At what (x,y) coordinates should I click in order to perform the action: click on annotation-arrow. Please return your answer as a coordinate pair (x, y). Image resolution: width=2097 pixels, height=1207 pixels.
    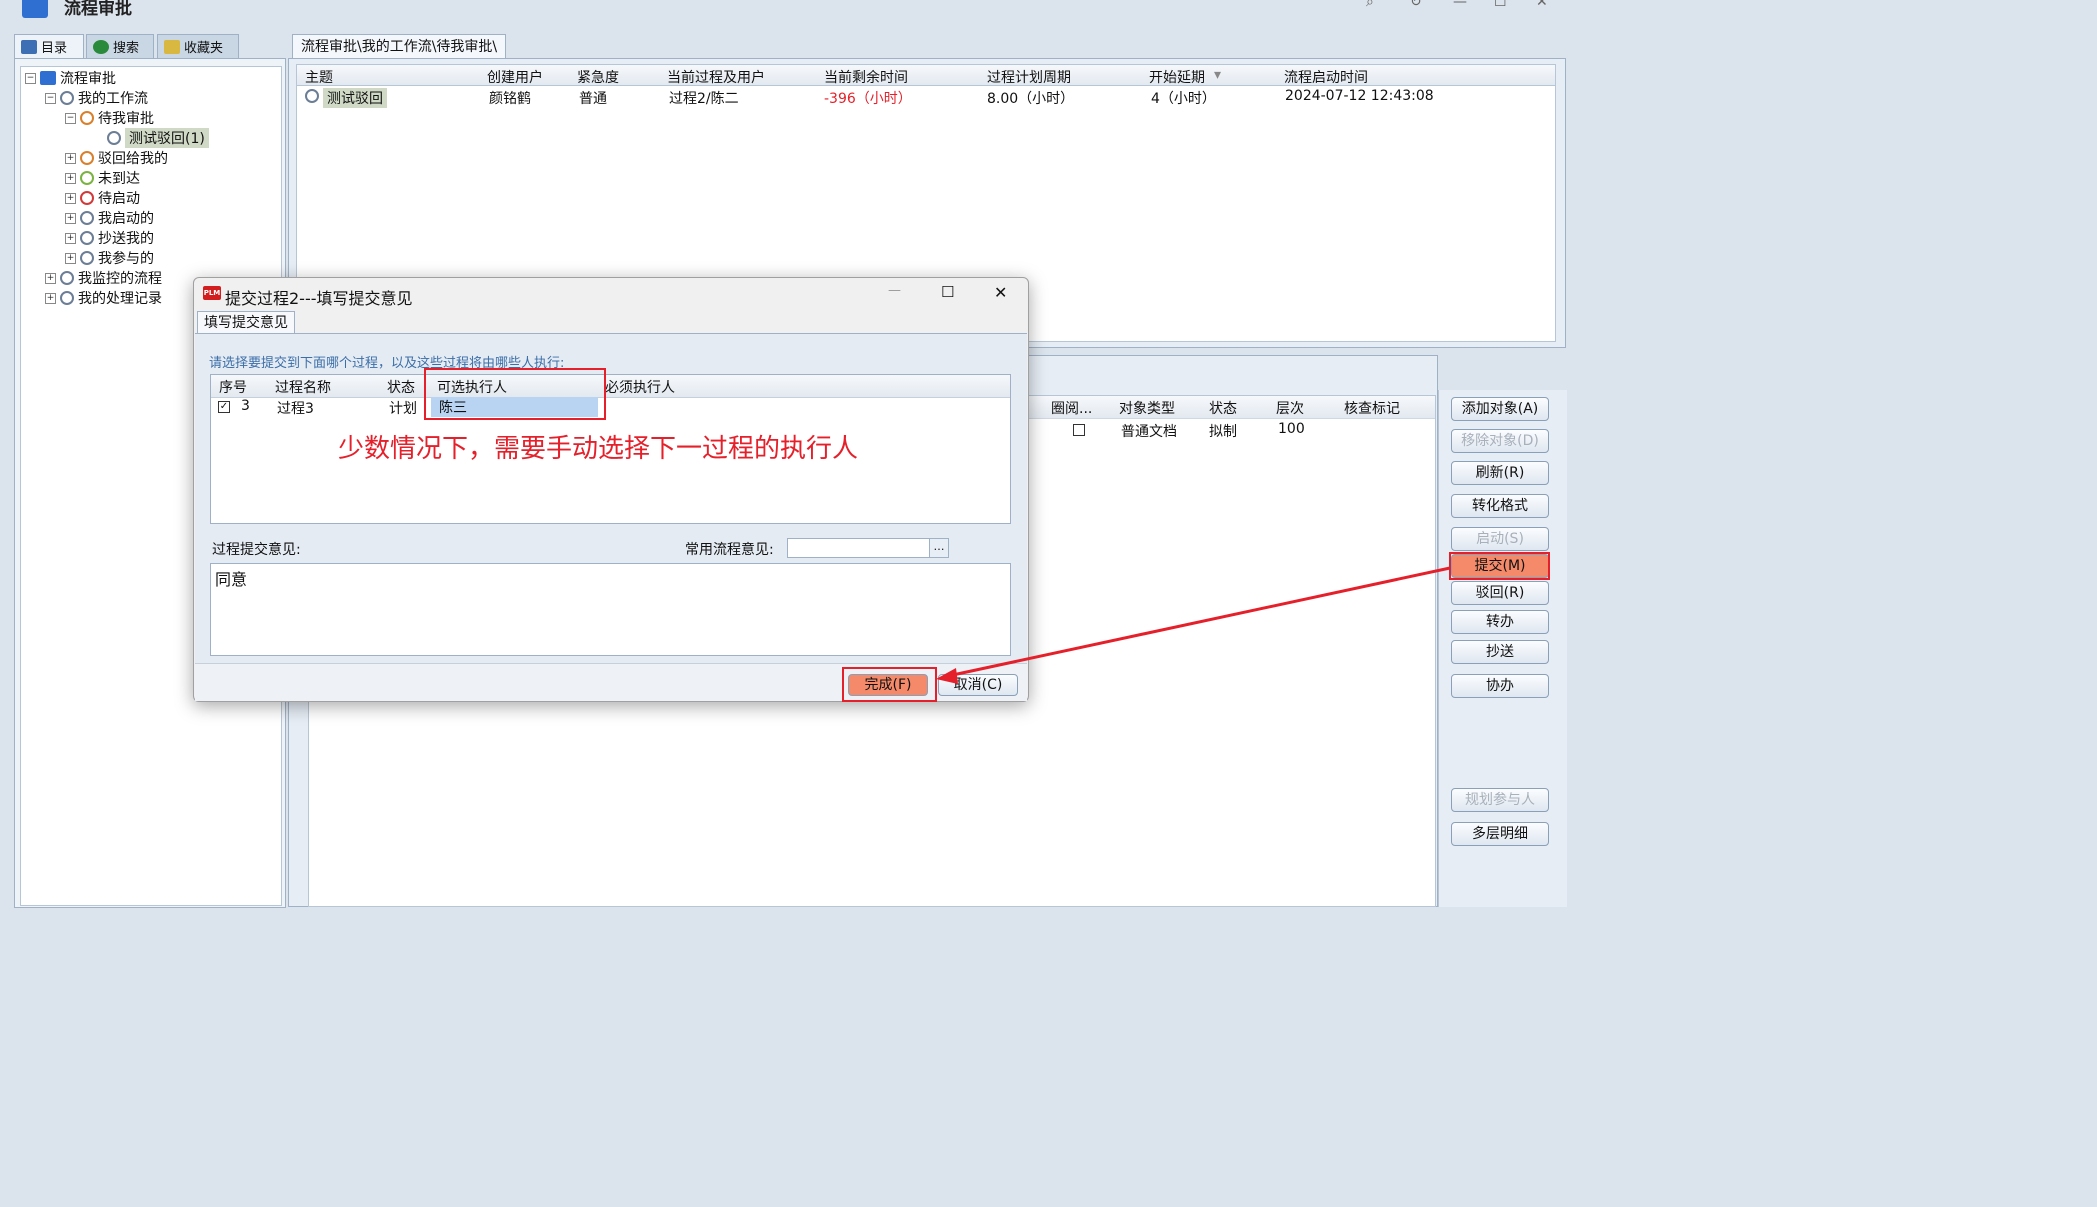
    Looking at the image, I should click on (1193, 625).